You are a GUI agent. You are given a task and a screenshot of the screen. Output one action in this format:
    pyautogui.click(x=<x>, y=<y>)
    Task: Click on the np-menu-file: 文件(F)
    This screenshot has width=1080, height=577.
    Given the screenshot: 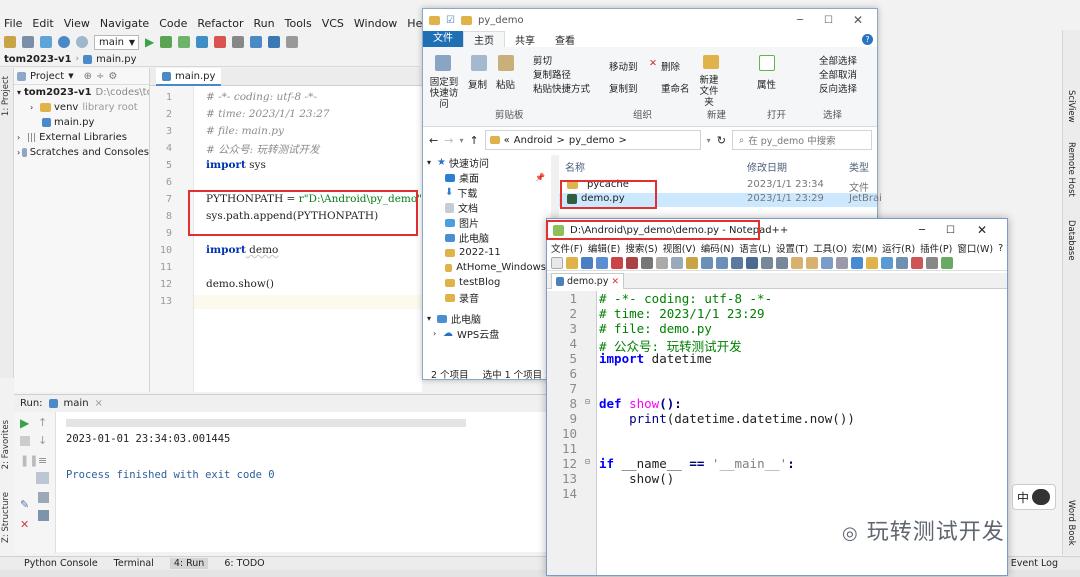 What is the action you would take?
    pyautogui.click(x=567, y=248)
    